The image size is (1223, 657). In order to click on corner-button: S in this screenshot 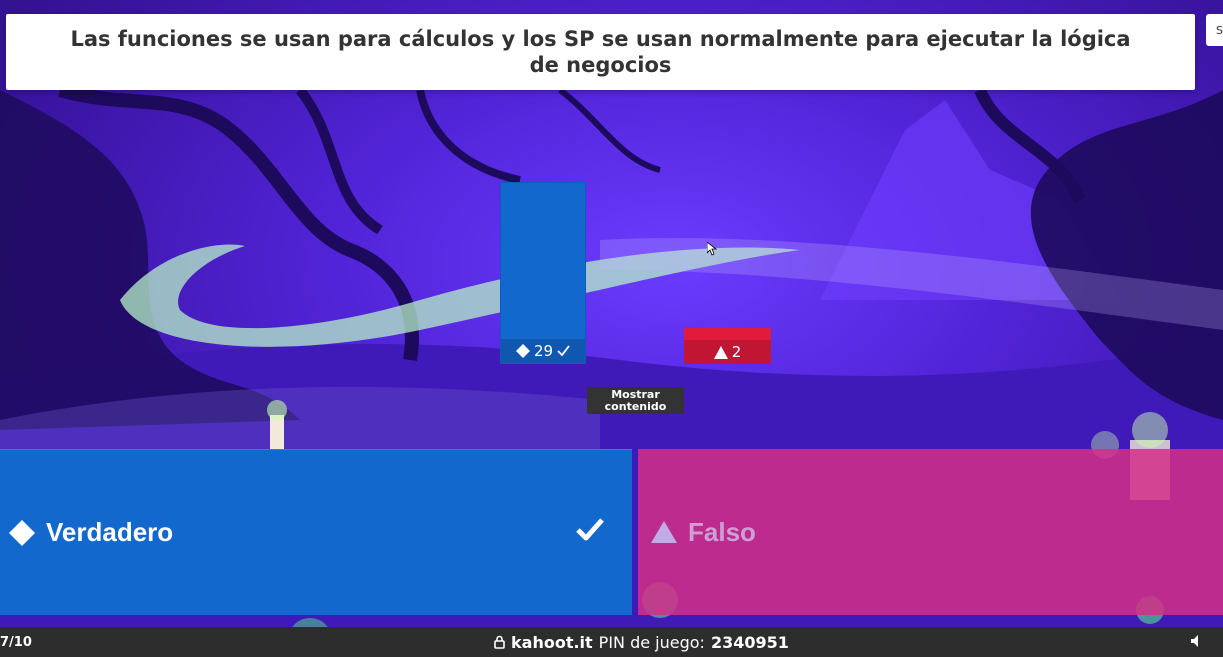, I will do `click(1214, 30)`.